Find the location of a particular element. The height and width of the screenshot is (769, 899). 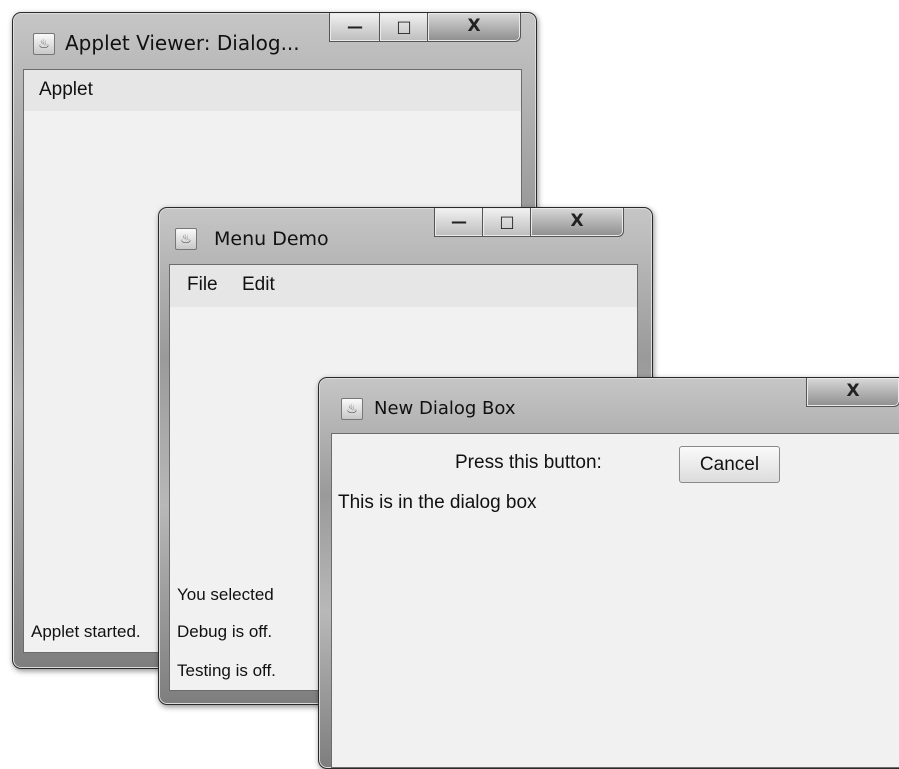

dialog-title: New Dialog Box is located at coordinates (445, 408).